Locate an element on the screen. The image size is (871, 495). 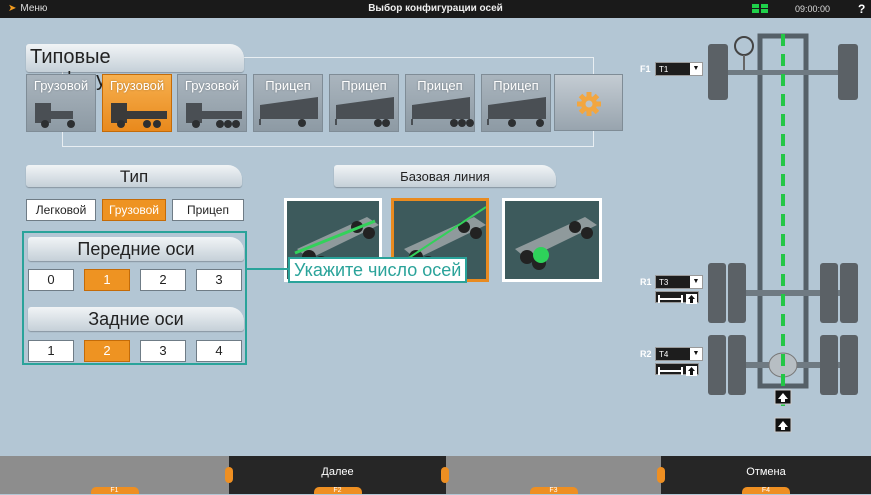
preset-button-3: Грузовой is located at coordinates (212, 103).